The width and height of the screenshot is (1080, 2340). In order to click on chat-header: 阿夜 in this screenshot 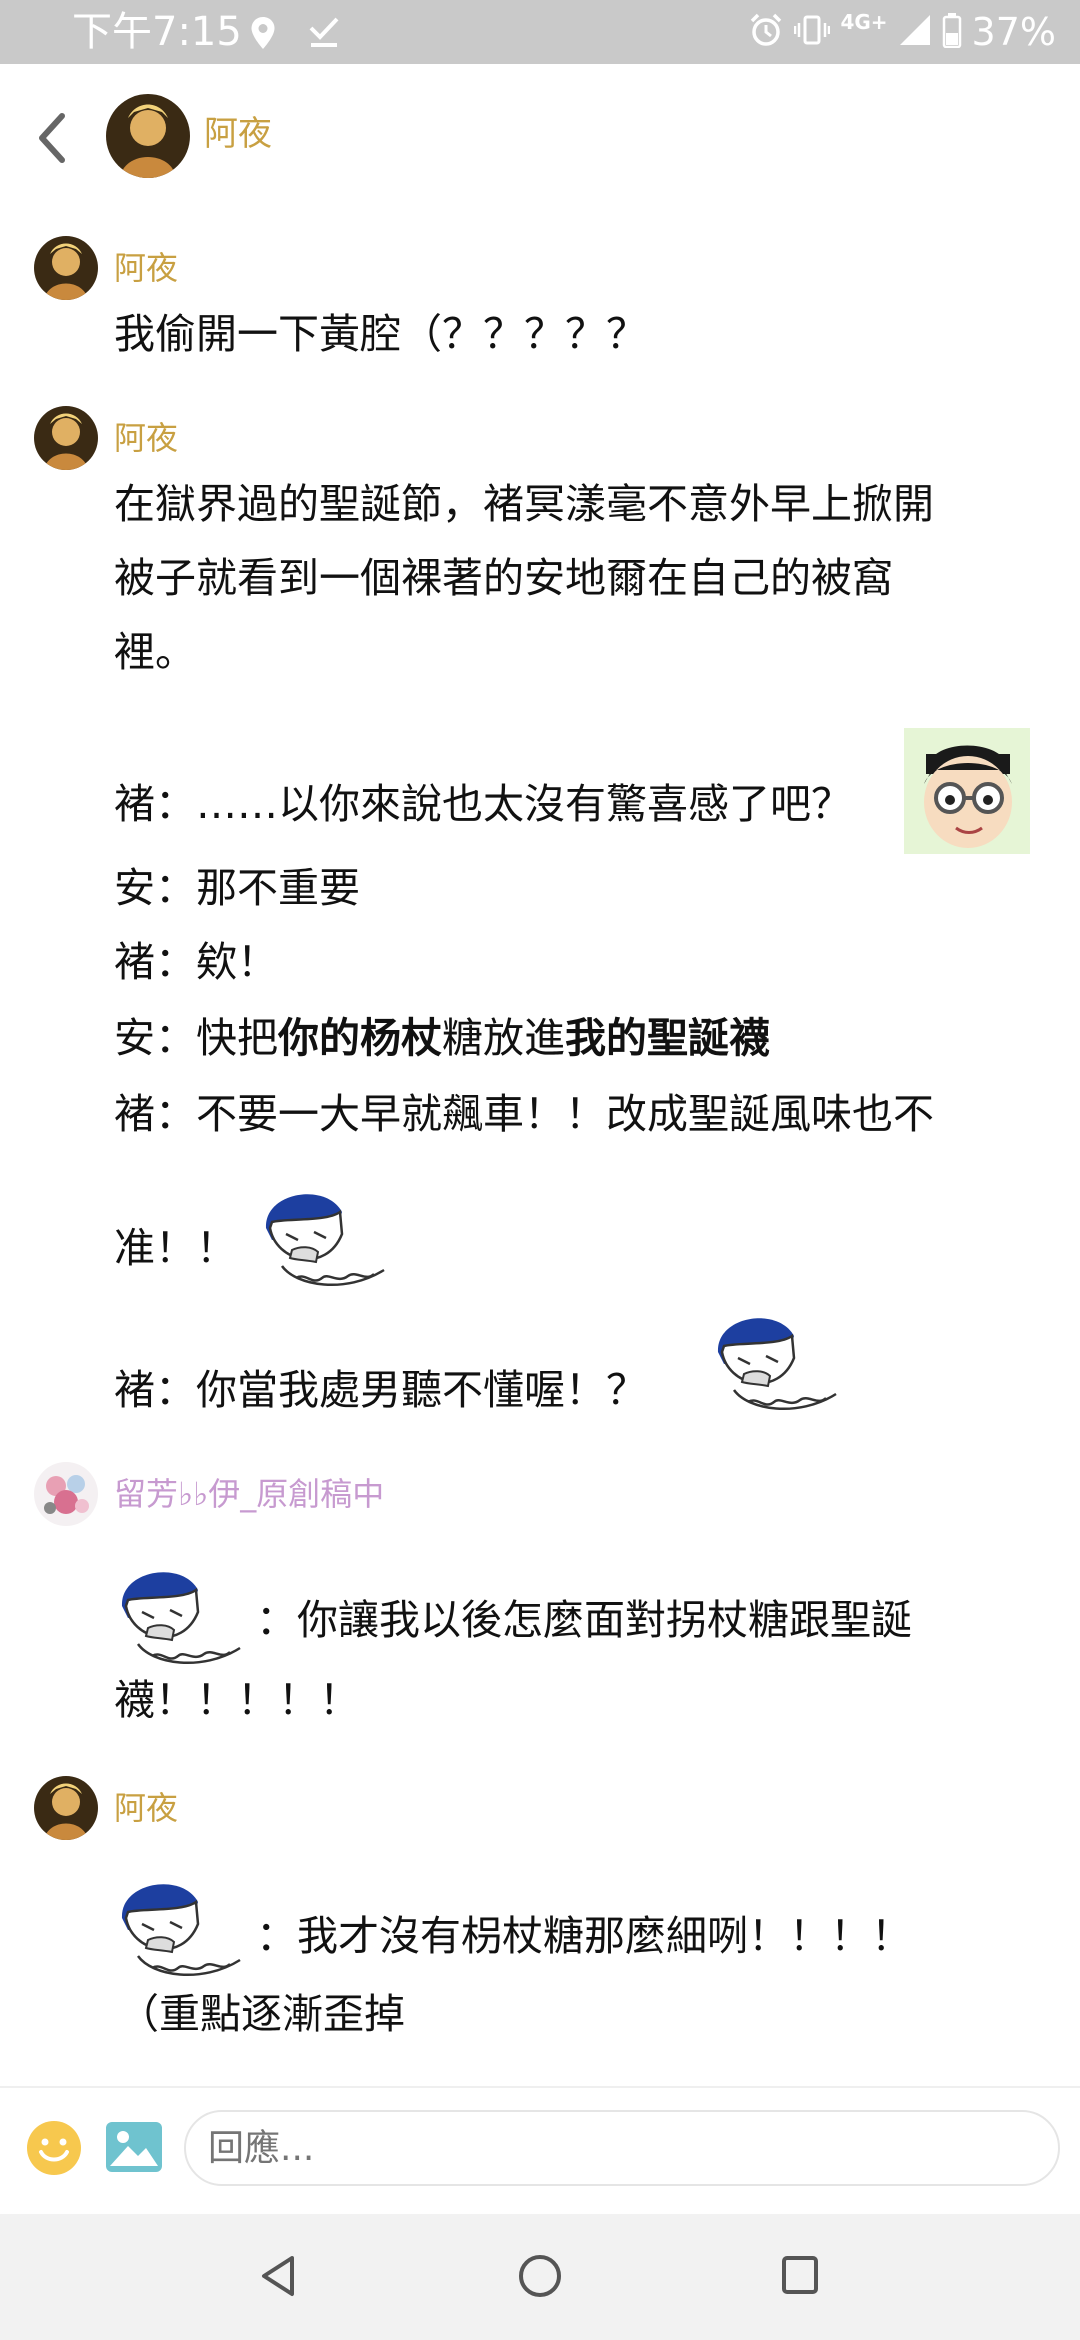, I will do `click(540, 136)`.